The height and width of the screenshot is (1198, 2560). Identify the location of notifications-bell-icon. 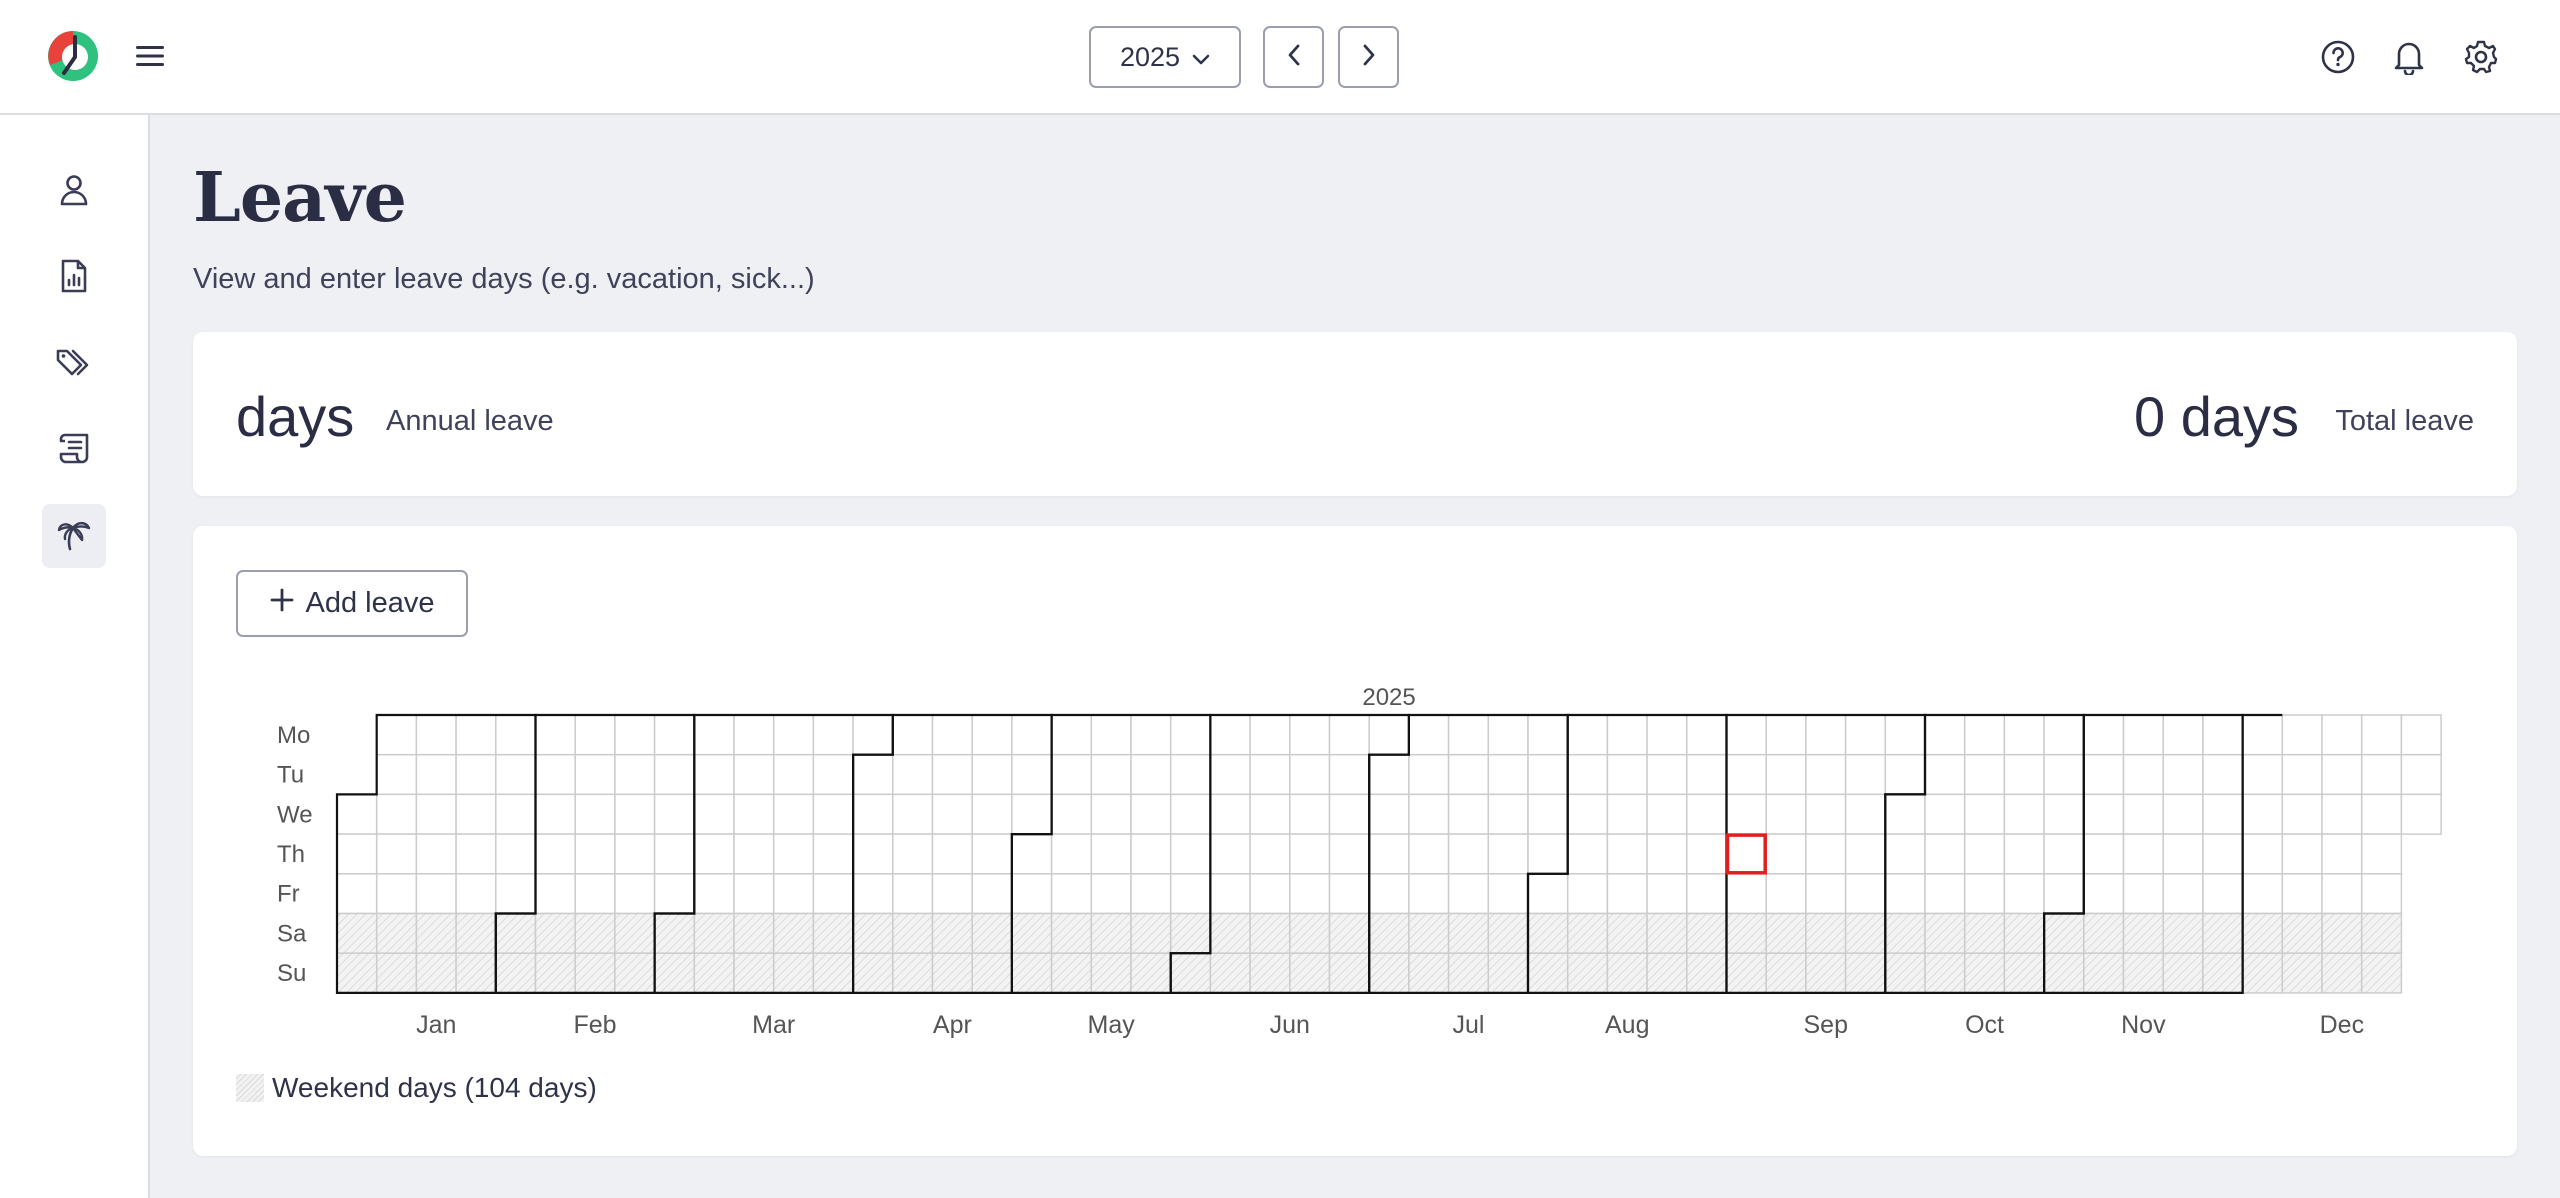
(2409, 57).